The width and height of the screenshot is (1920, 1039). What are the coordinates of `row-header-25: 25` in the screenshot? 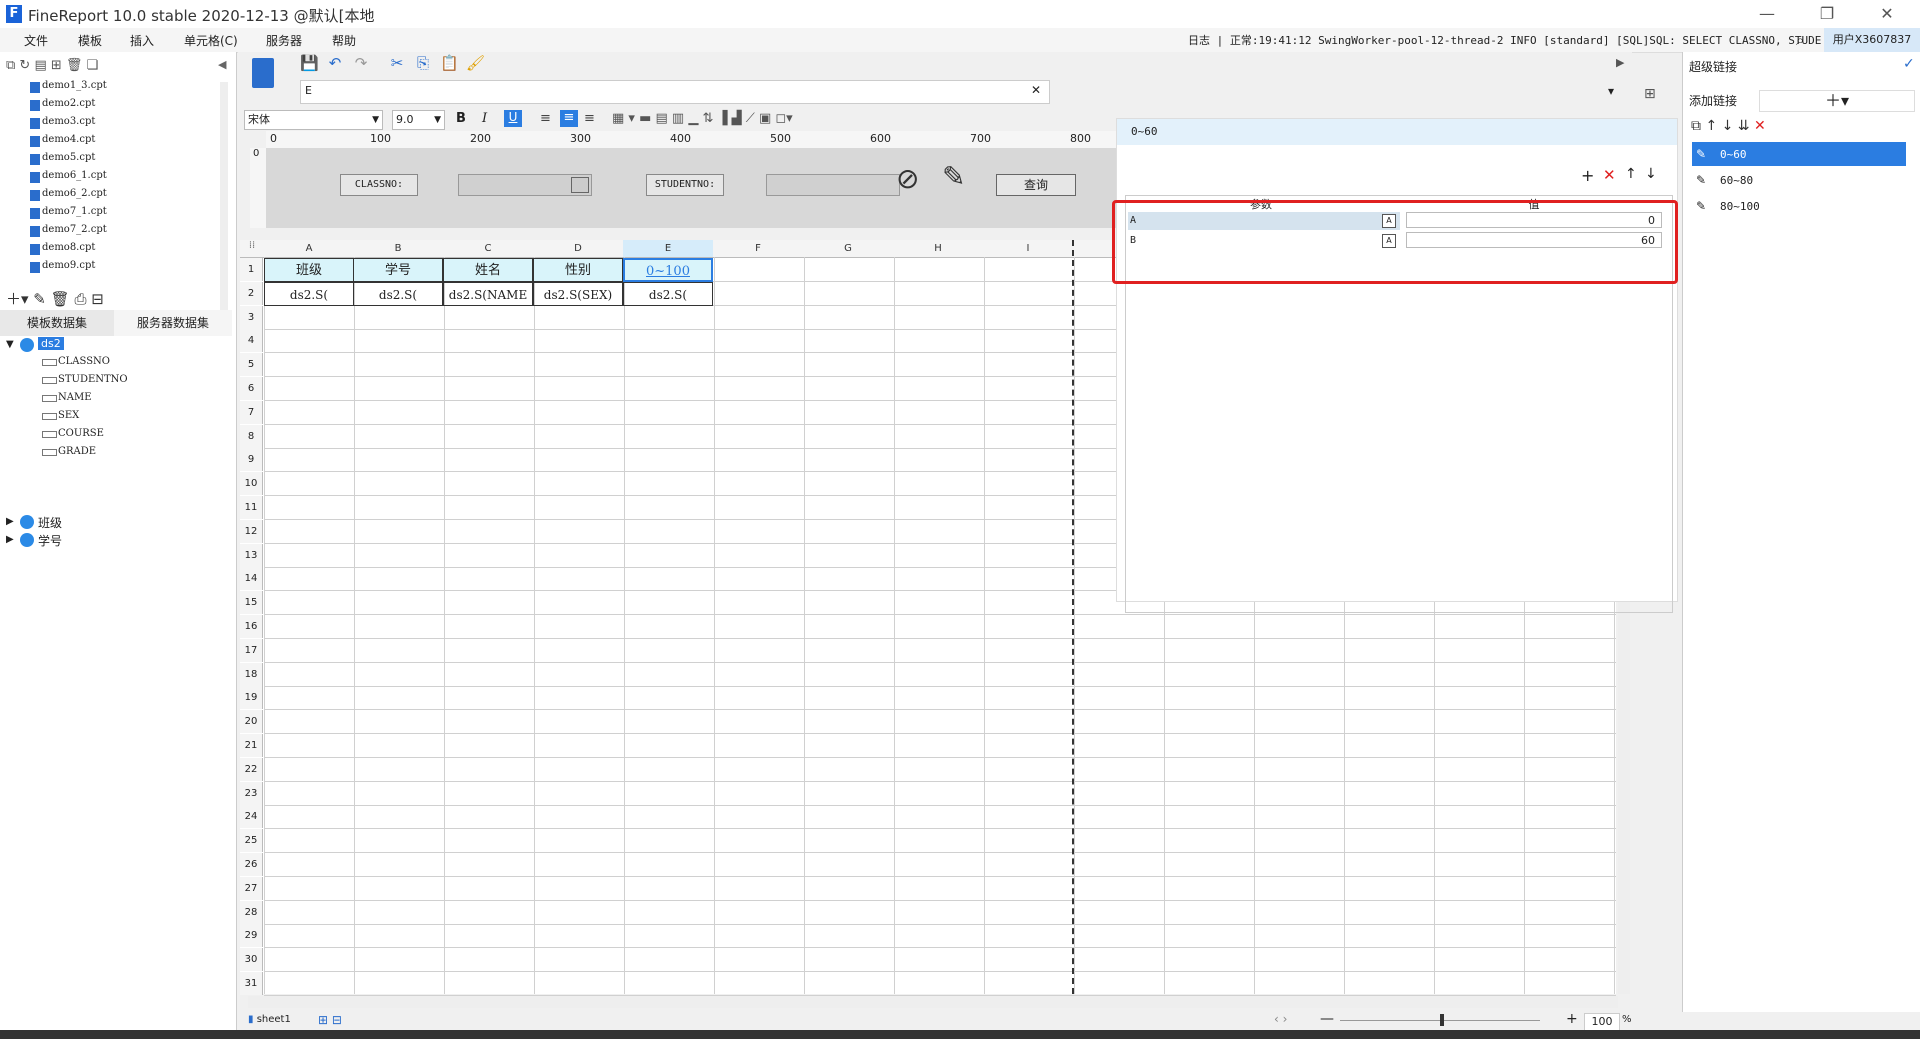 It's located at (251, 841).